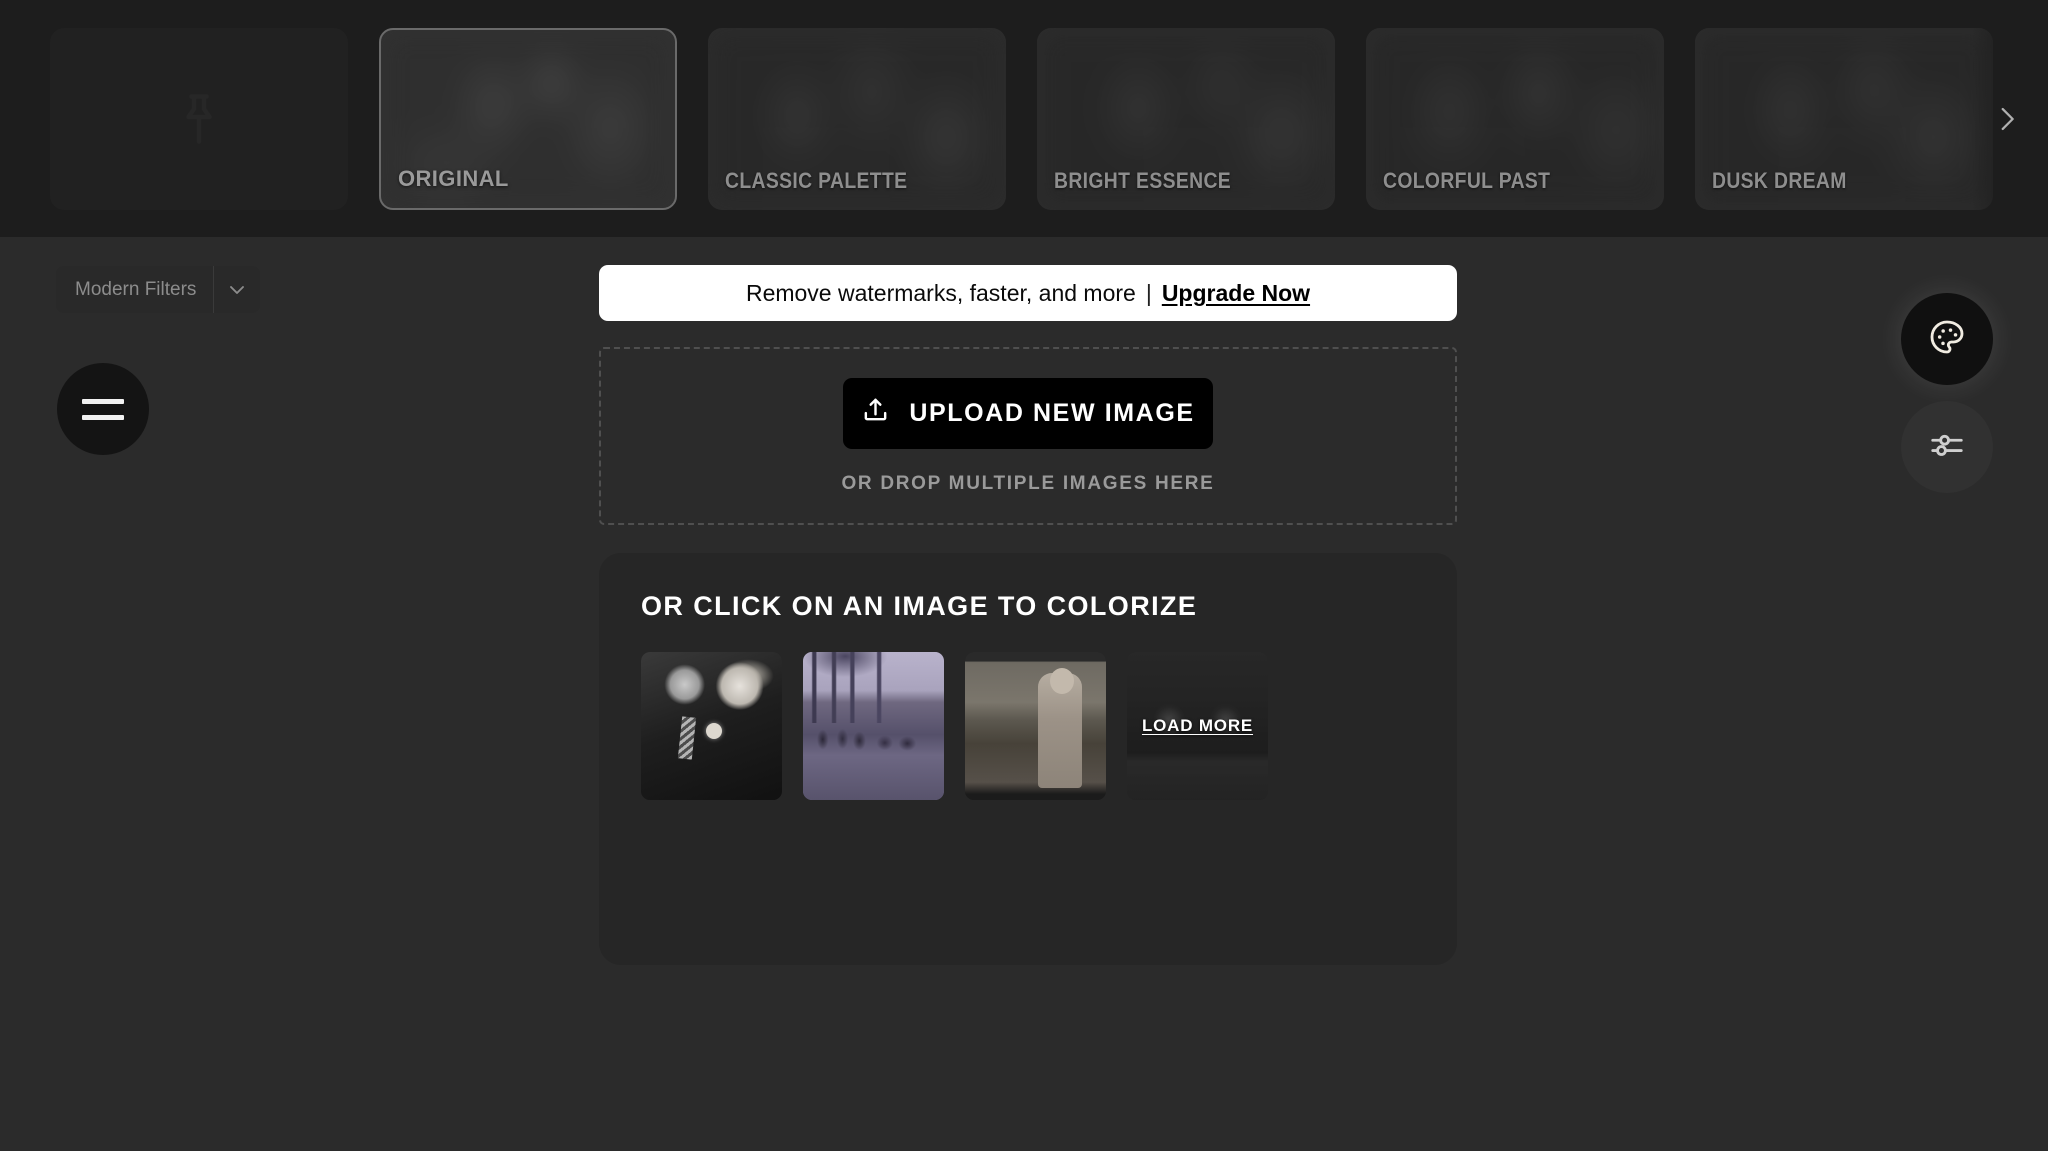 The height and width of the screenshot is (1151, 2048). I want to click on gallery-load-more-button: LOAD MORE, so click(1197, 726).